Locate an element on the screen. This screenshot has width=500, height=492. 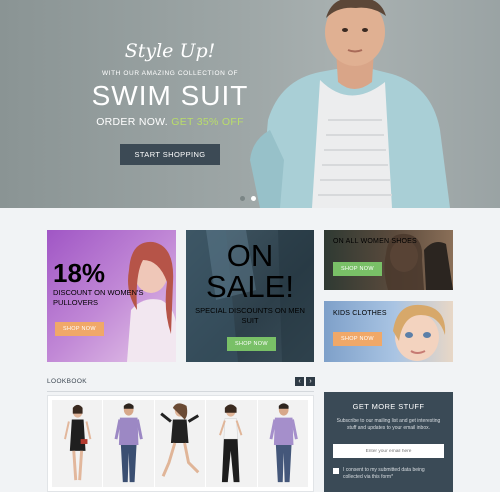
lookbook-model-woman-jumping is located at coordinates (180, 440).